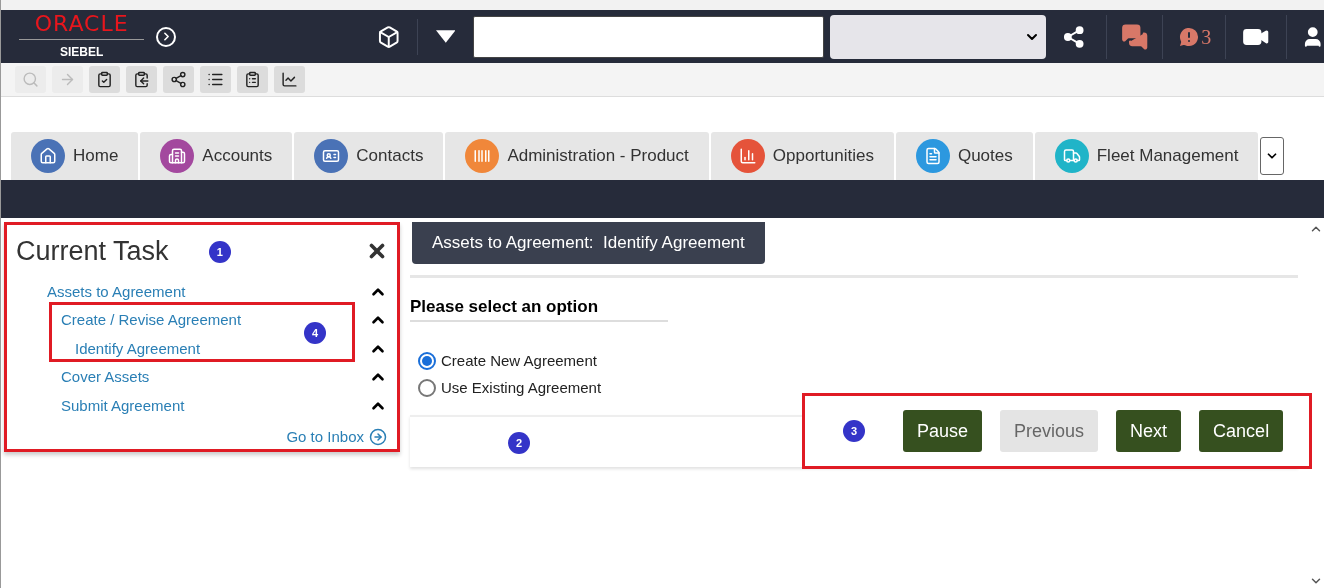  I want to click on callout-number: 2, so click(519, 443).